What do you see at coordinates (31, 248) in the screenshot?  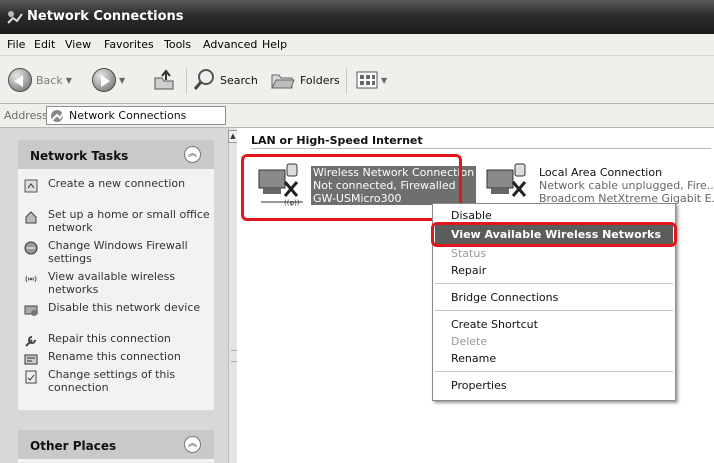 I see `firewall-icon` at bounding box center [31, 248].